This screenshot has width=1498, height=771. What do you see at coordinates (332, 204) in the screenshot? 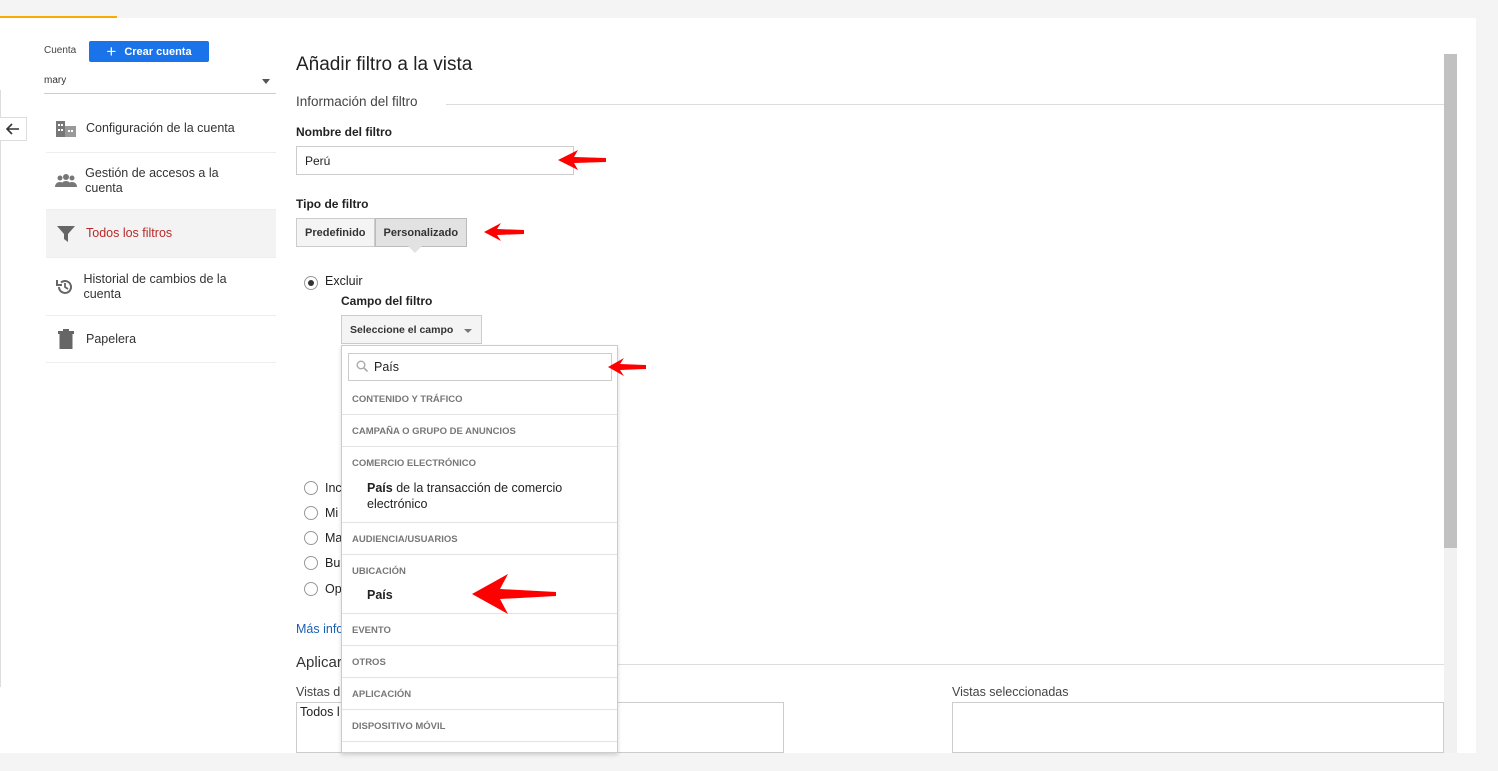
I see `filter-type-label: Tipo de filtro` at bounding box center [332, 204].